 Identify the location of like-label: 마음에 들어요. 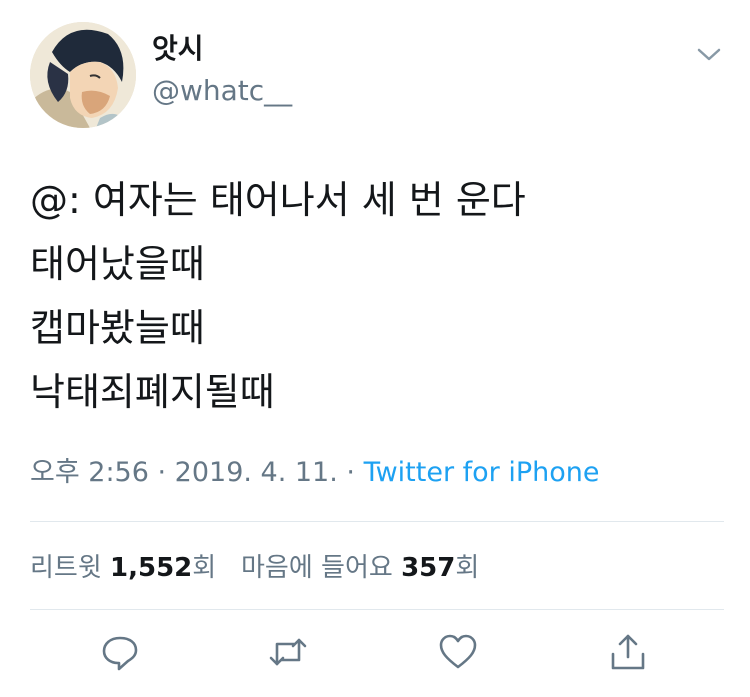
(317, 568).